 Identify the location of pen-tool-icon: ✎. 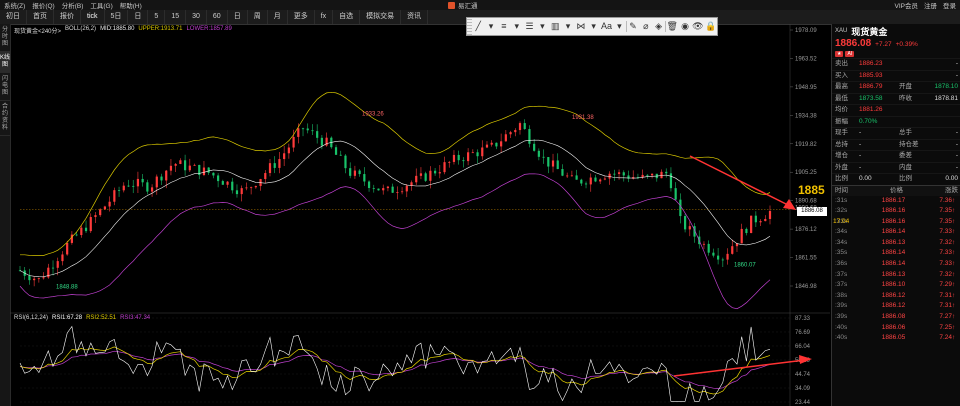
(633, 26).